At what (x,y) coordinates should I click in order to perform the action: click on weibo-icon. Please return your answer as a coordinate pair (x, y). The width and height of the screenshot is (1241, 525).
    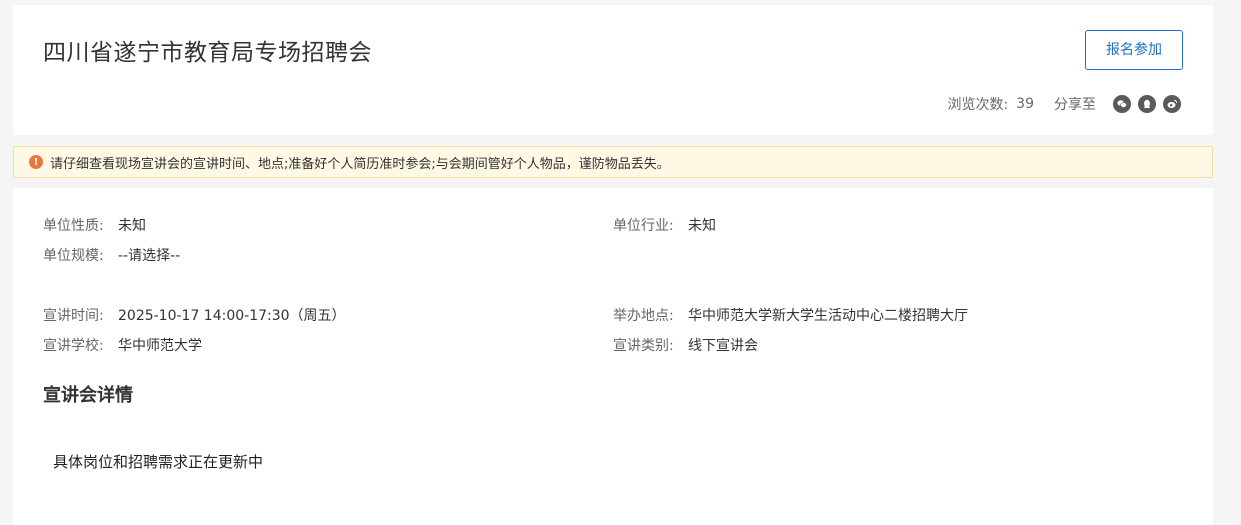
    Looking at the image, I should click on (1172, 104).